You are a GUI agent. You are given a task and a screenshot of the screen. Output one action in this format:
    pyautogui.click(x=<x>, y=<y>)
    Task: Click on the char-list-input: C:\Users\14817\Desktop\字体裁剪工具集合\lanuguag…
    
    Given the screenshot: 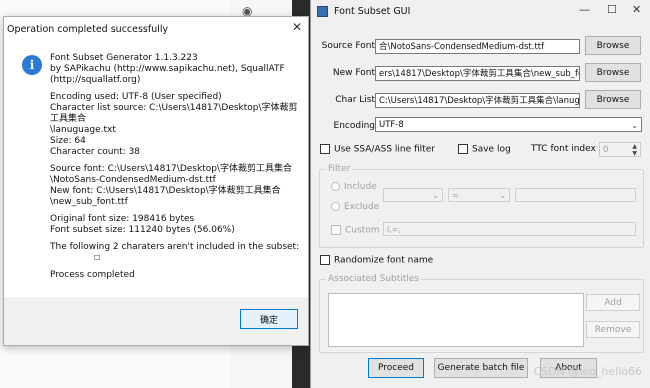 What is the action you would take?
    pyautogui.click(x=477, y=100)
    